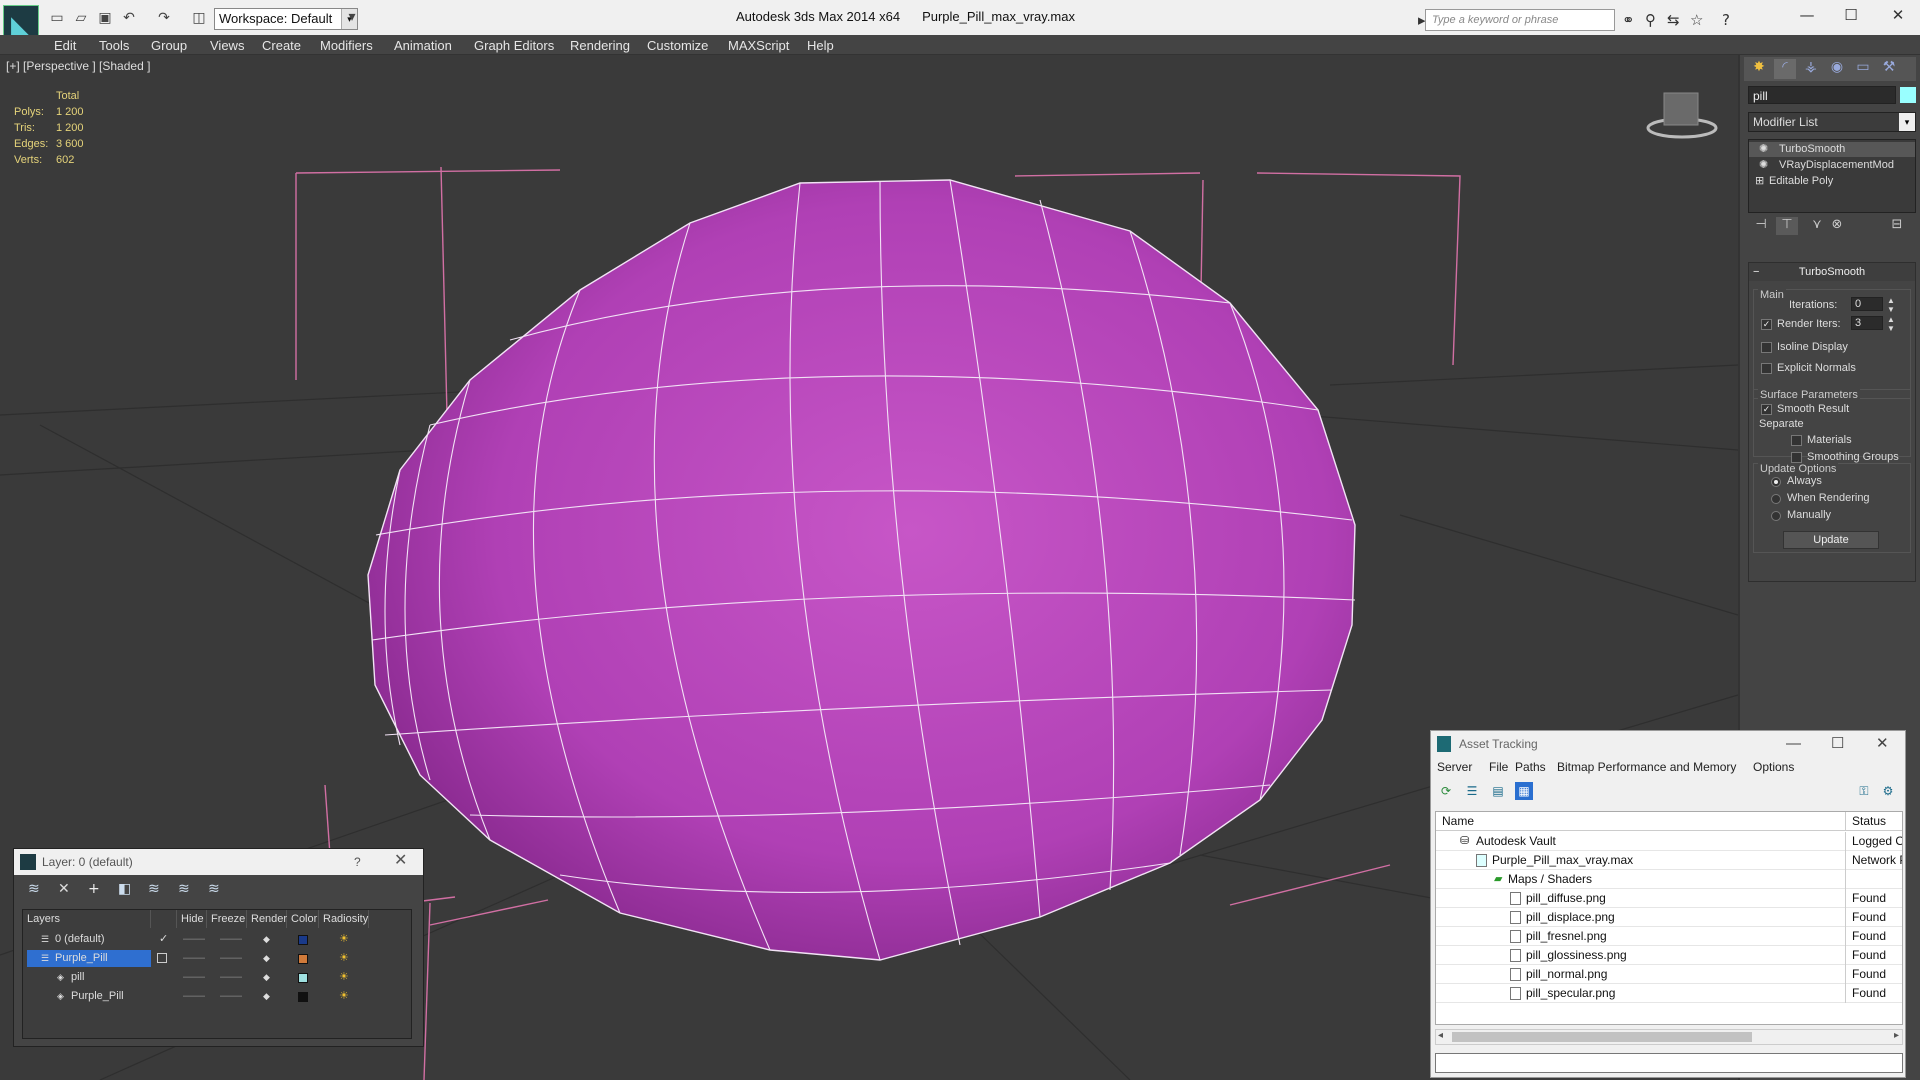 The image size is (1920, 1080). What do you see at coordinates (227, 45) in the screenshot?
I see `menu-views: Views` at bounding box center [227, 45].